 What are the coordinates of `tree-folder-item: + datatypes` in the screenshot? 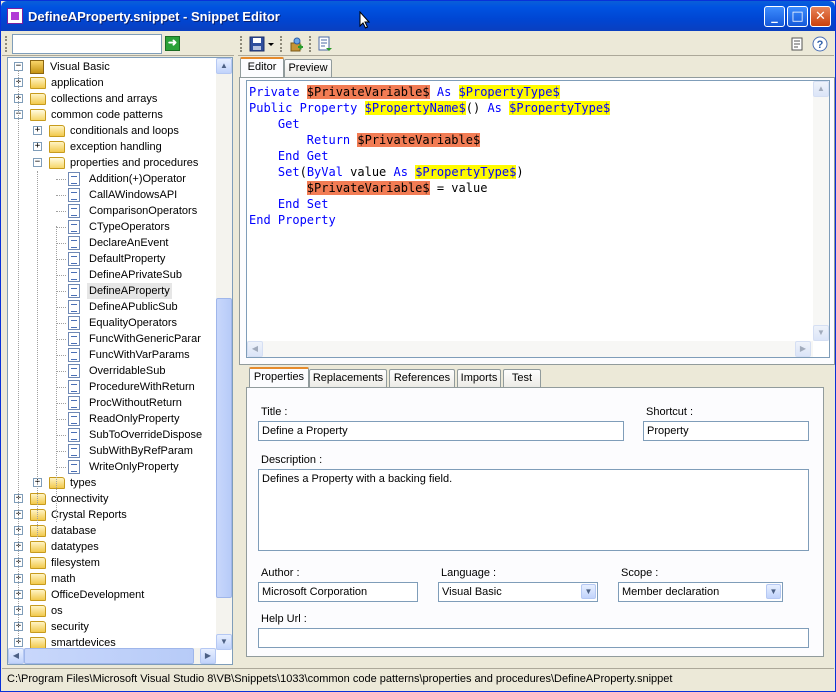 It's located at (112, 547).